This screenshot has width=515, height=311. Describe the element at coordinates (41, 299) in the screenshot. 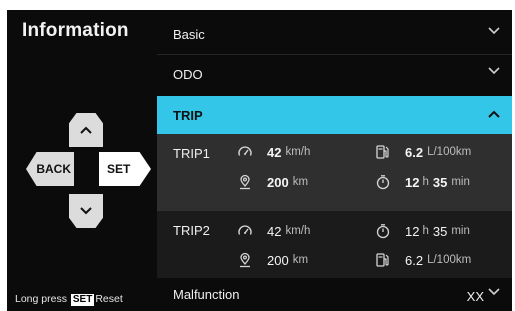

I see `hint-prefix: Long press` at that location.